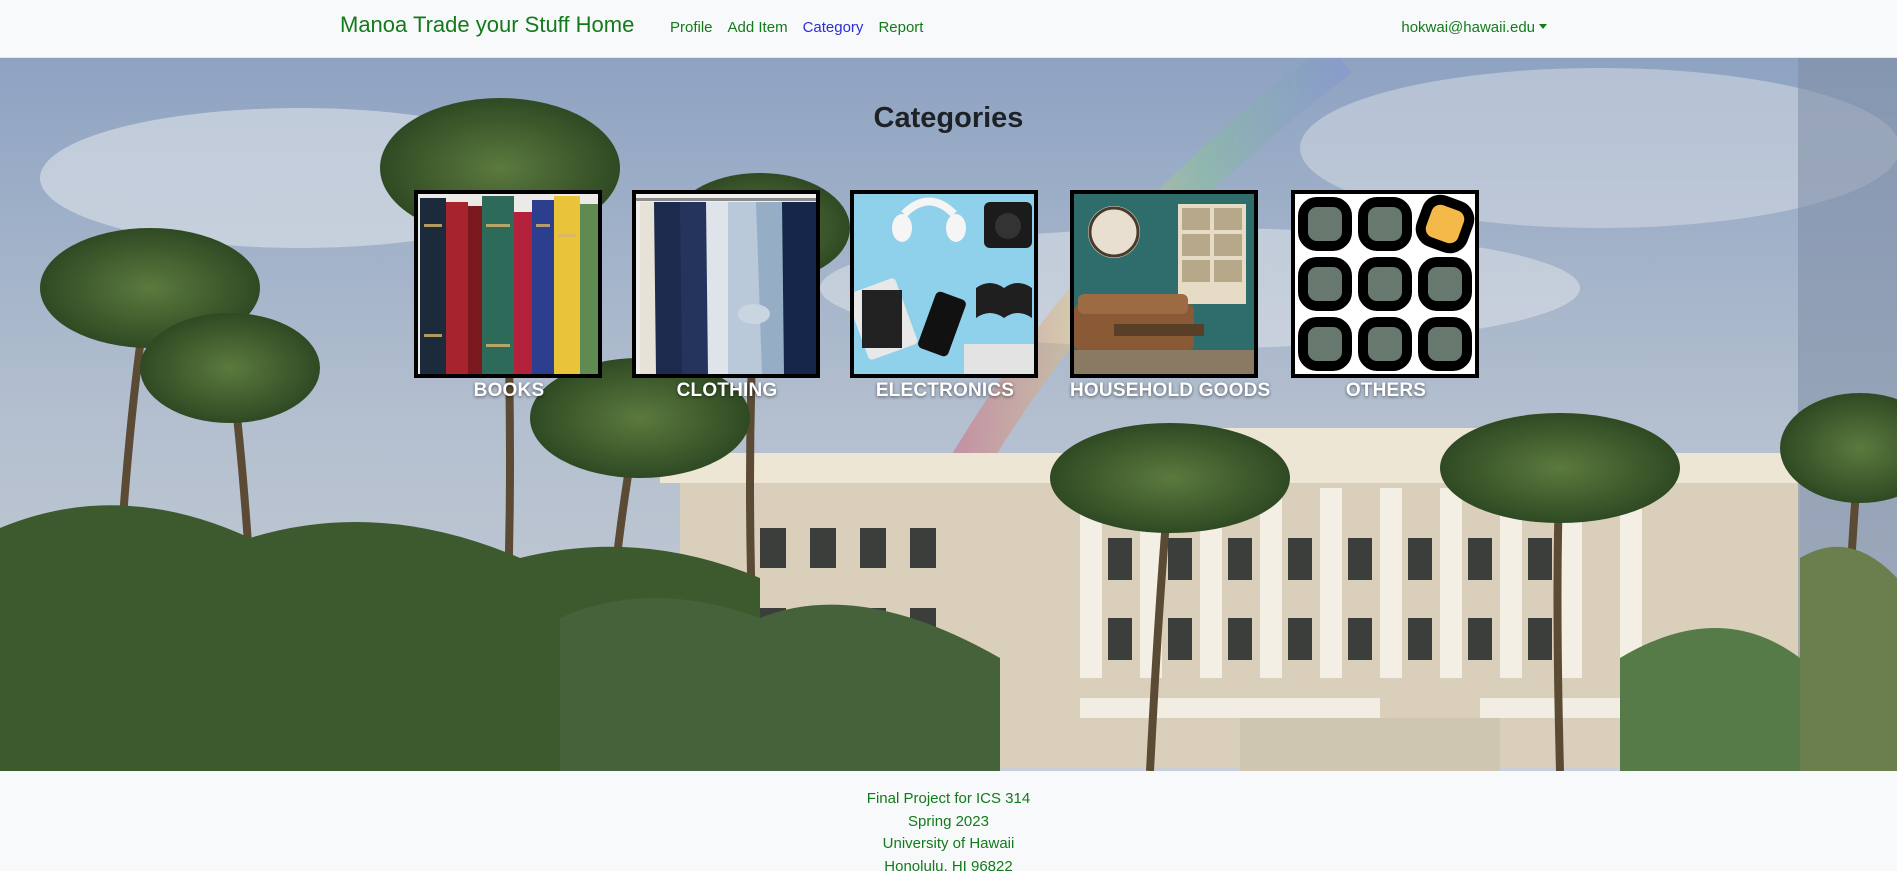  I want to click on category-label-clothing: CLOTHING, so click(727, 390).